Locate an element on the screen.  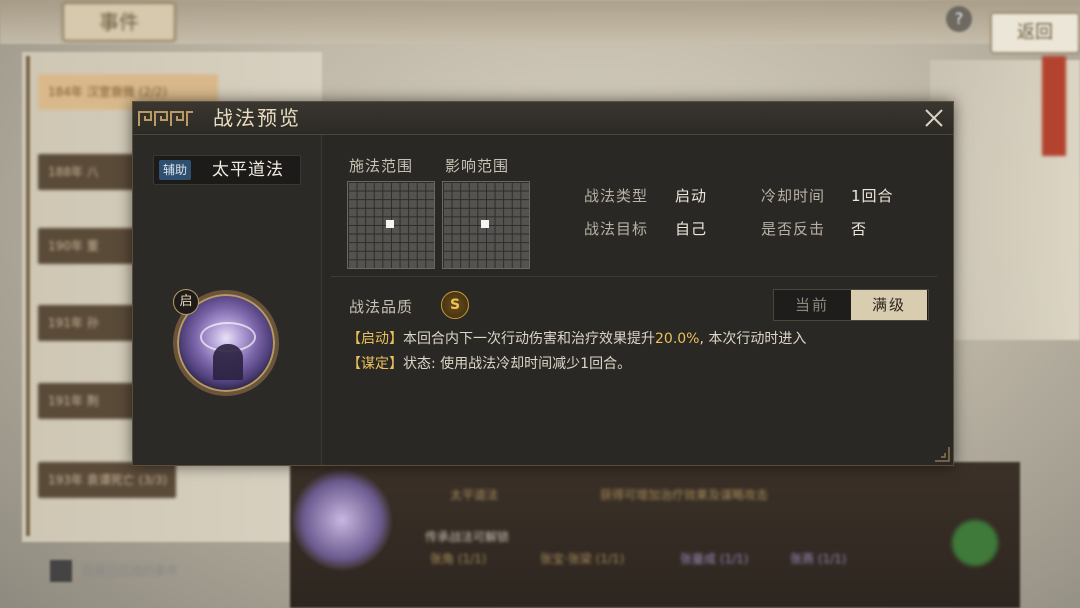
skill-type-value: 启动 is located at coordinates (691, 196).